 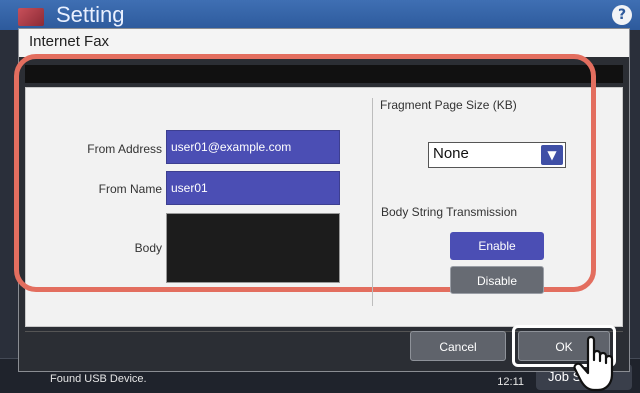 I want to click on fragment-page-size-value: None, so click(x=451, y=153).